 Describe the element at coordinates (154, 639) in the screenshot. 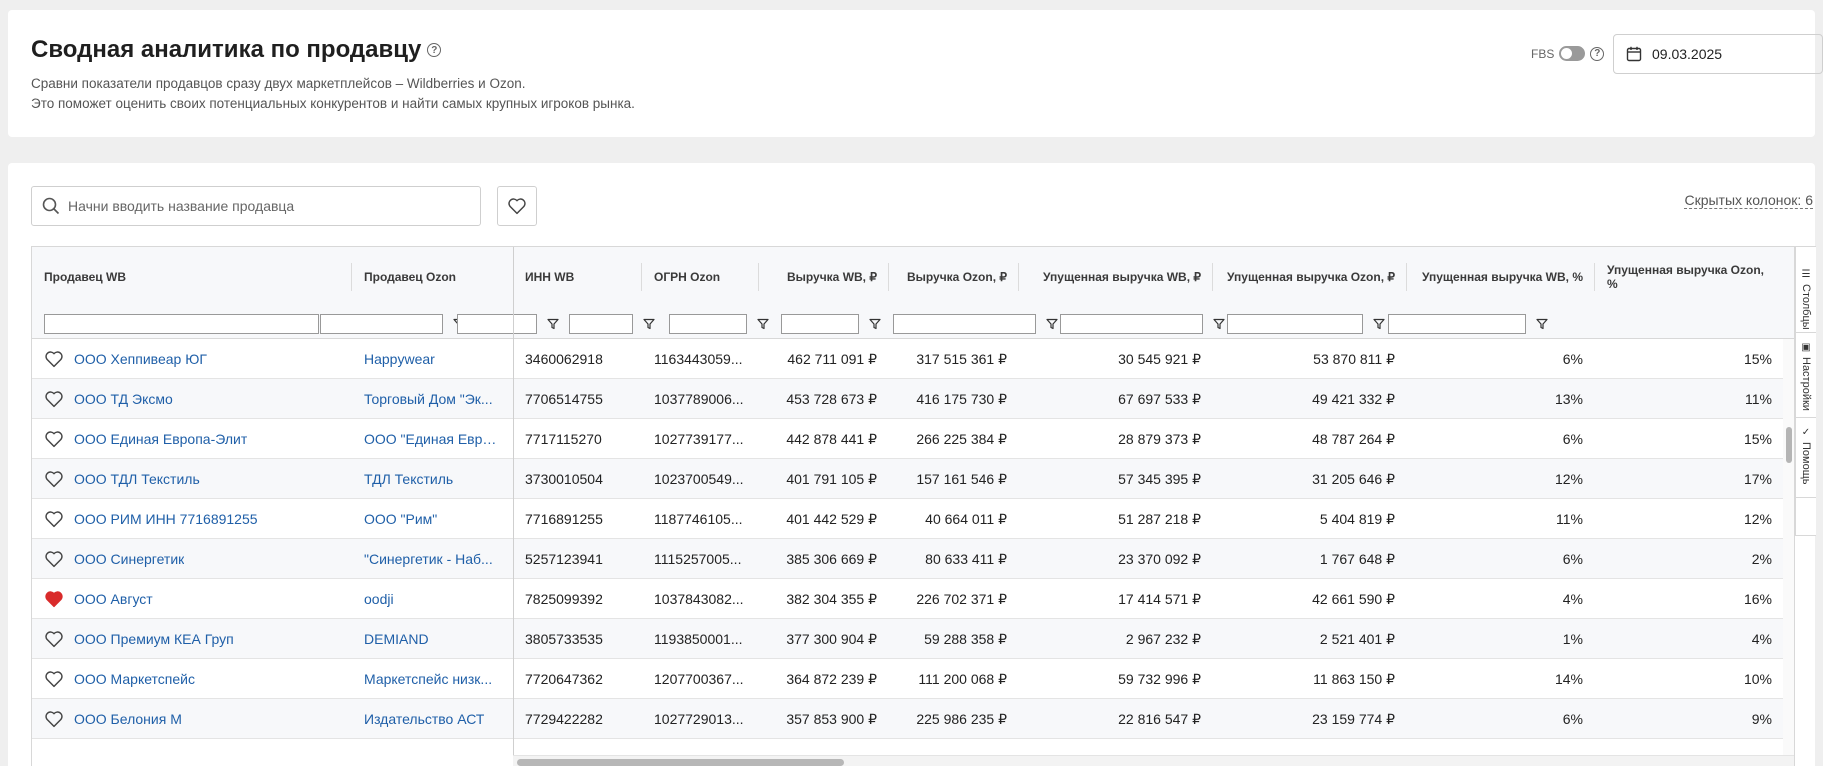

I see `seller-wb-link: ООО Премиум КЕА Груп` at that location.